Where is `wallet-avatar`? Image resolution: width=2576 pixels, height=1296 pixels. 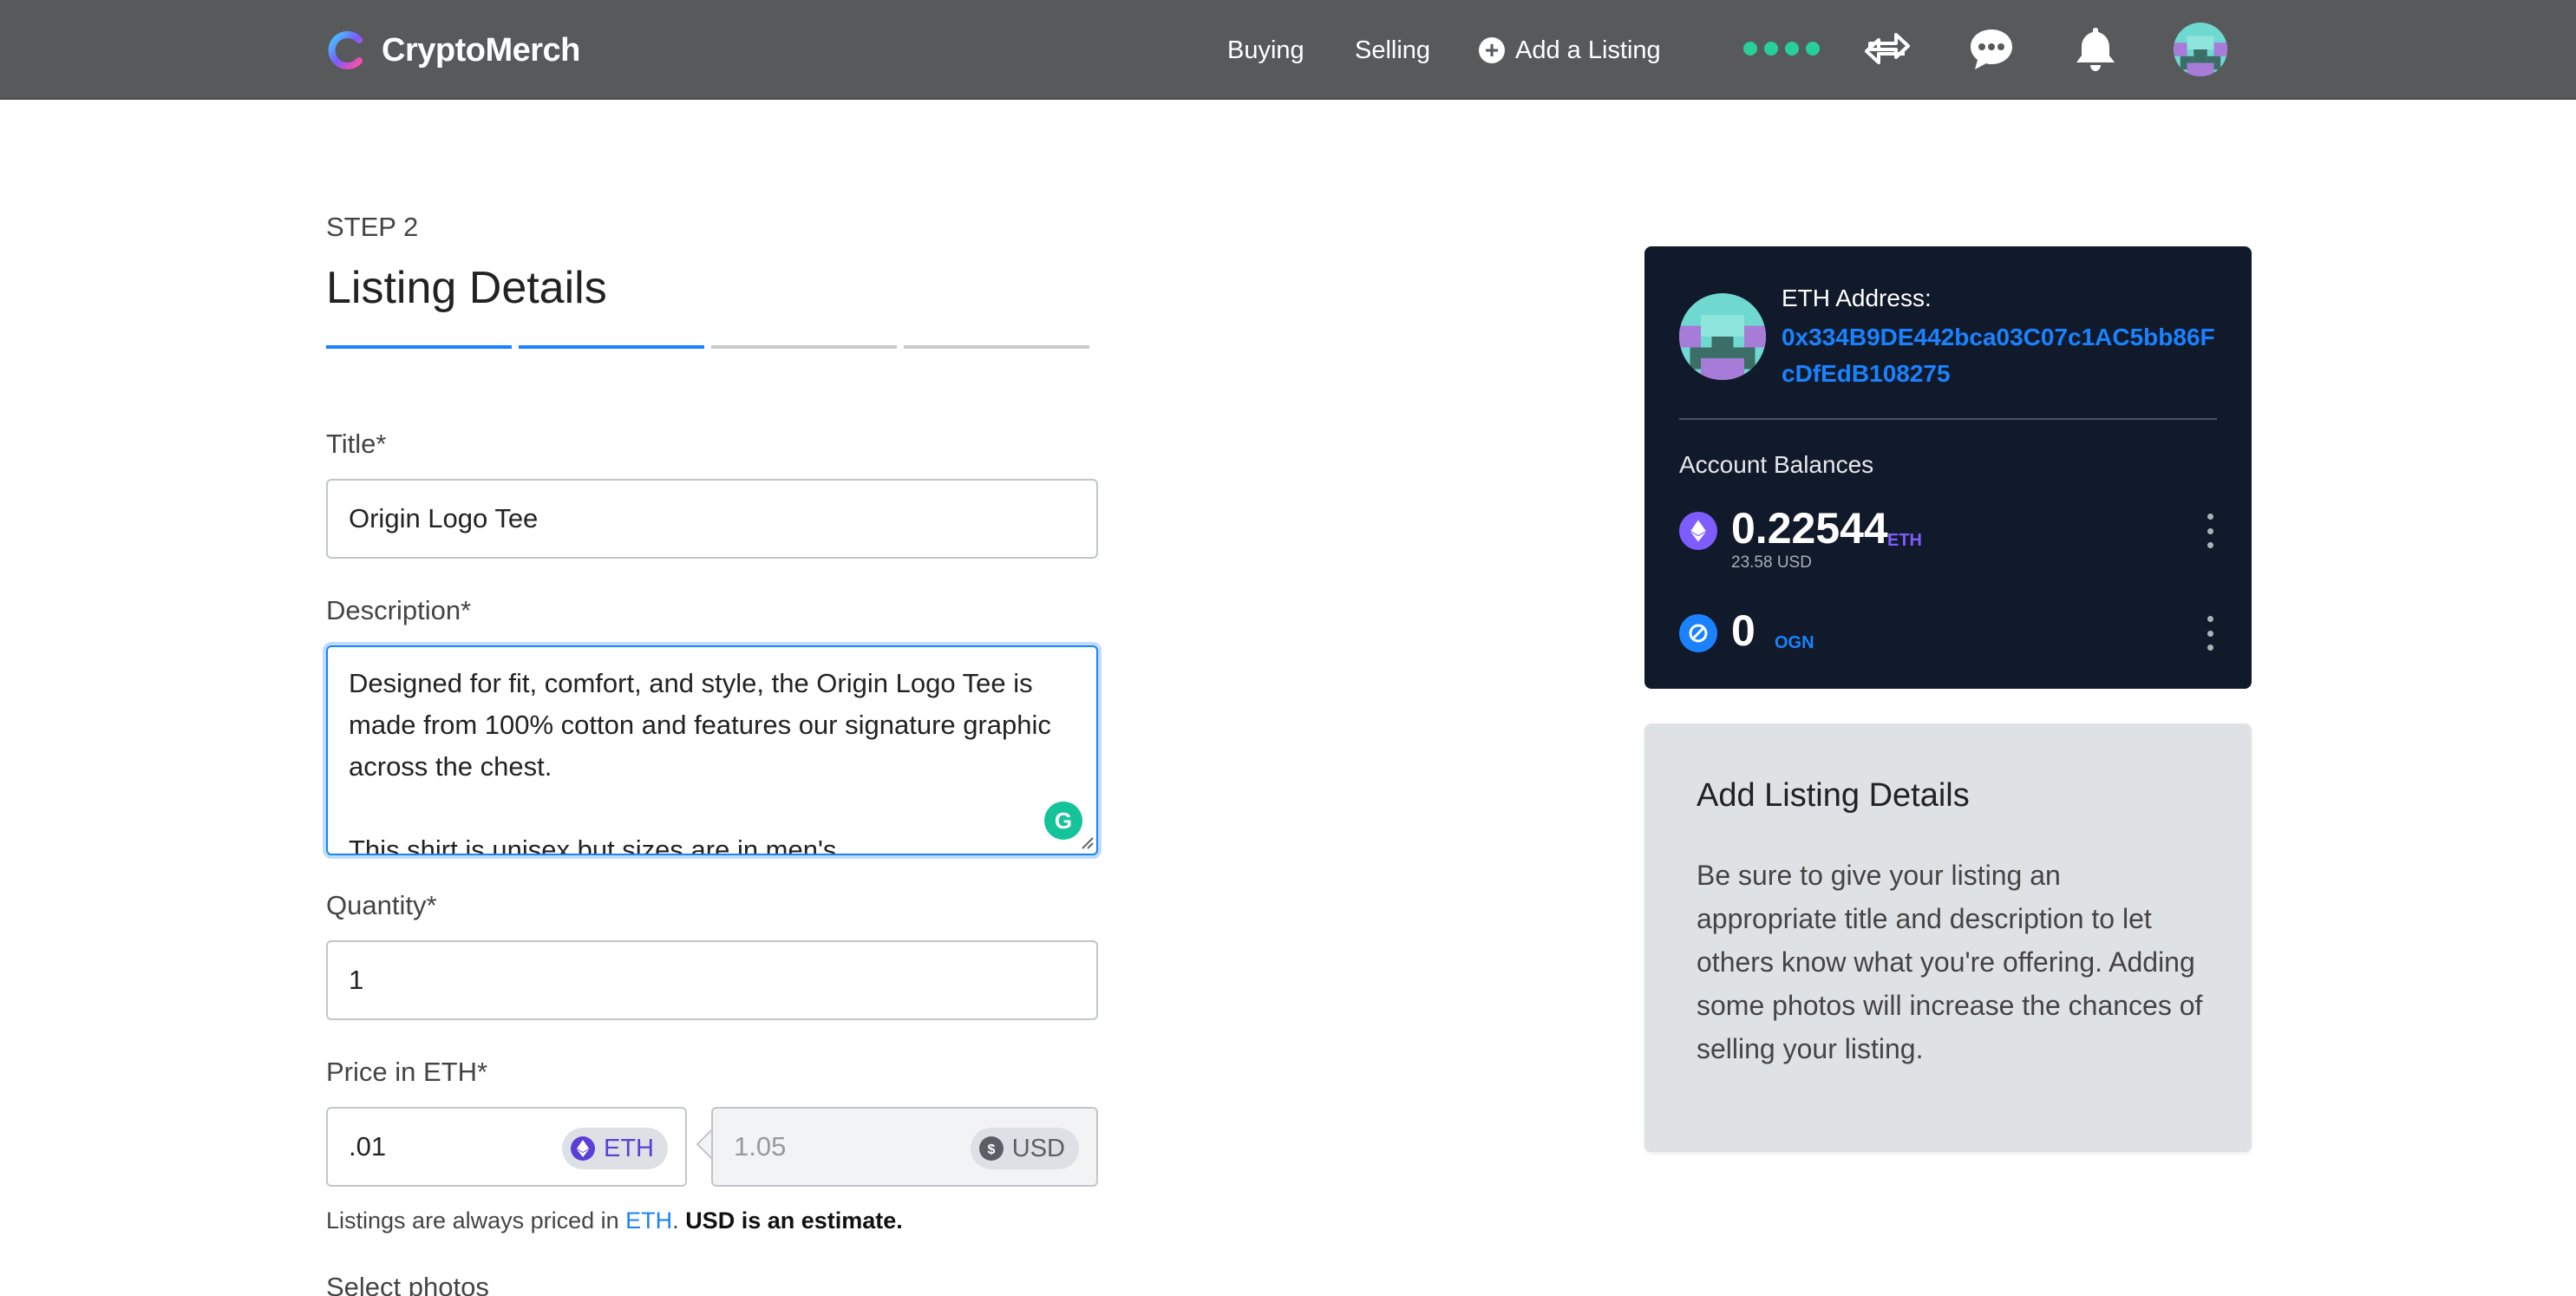
wallet-avatar is located at coordinates (1722, 336).